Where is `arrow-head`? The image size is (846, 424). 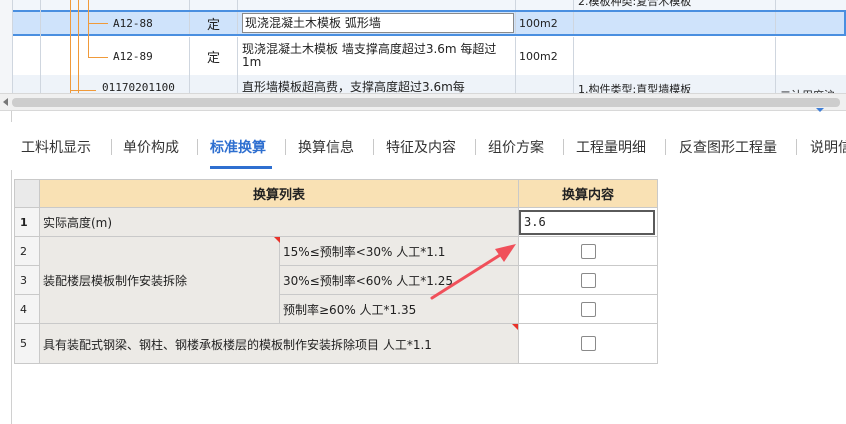 arrow-head is located at coordinates (505, 253).